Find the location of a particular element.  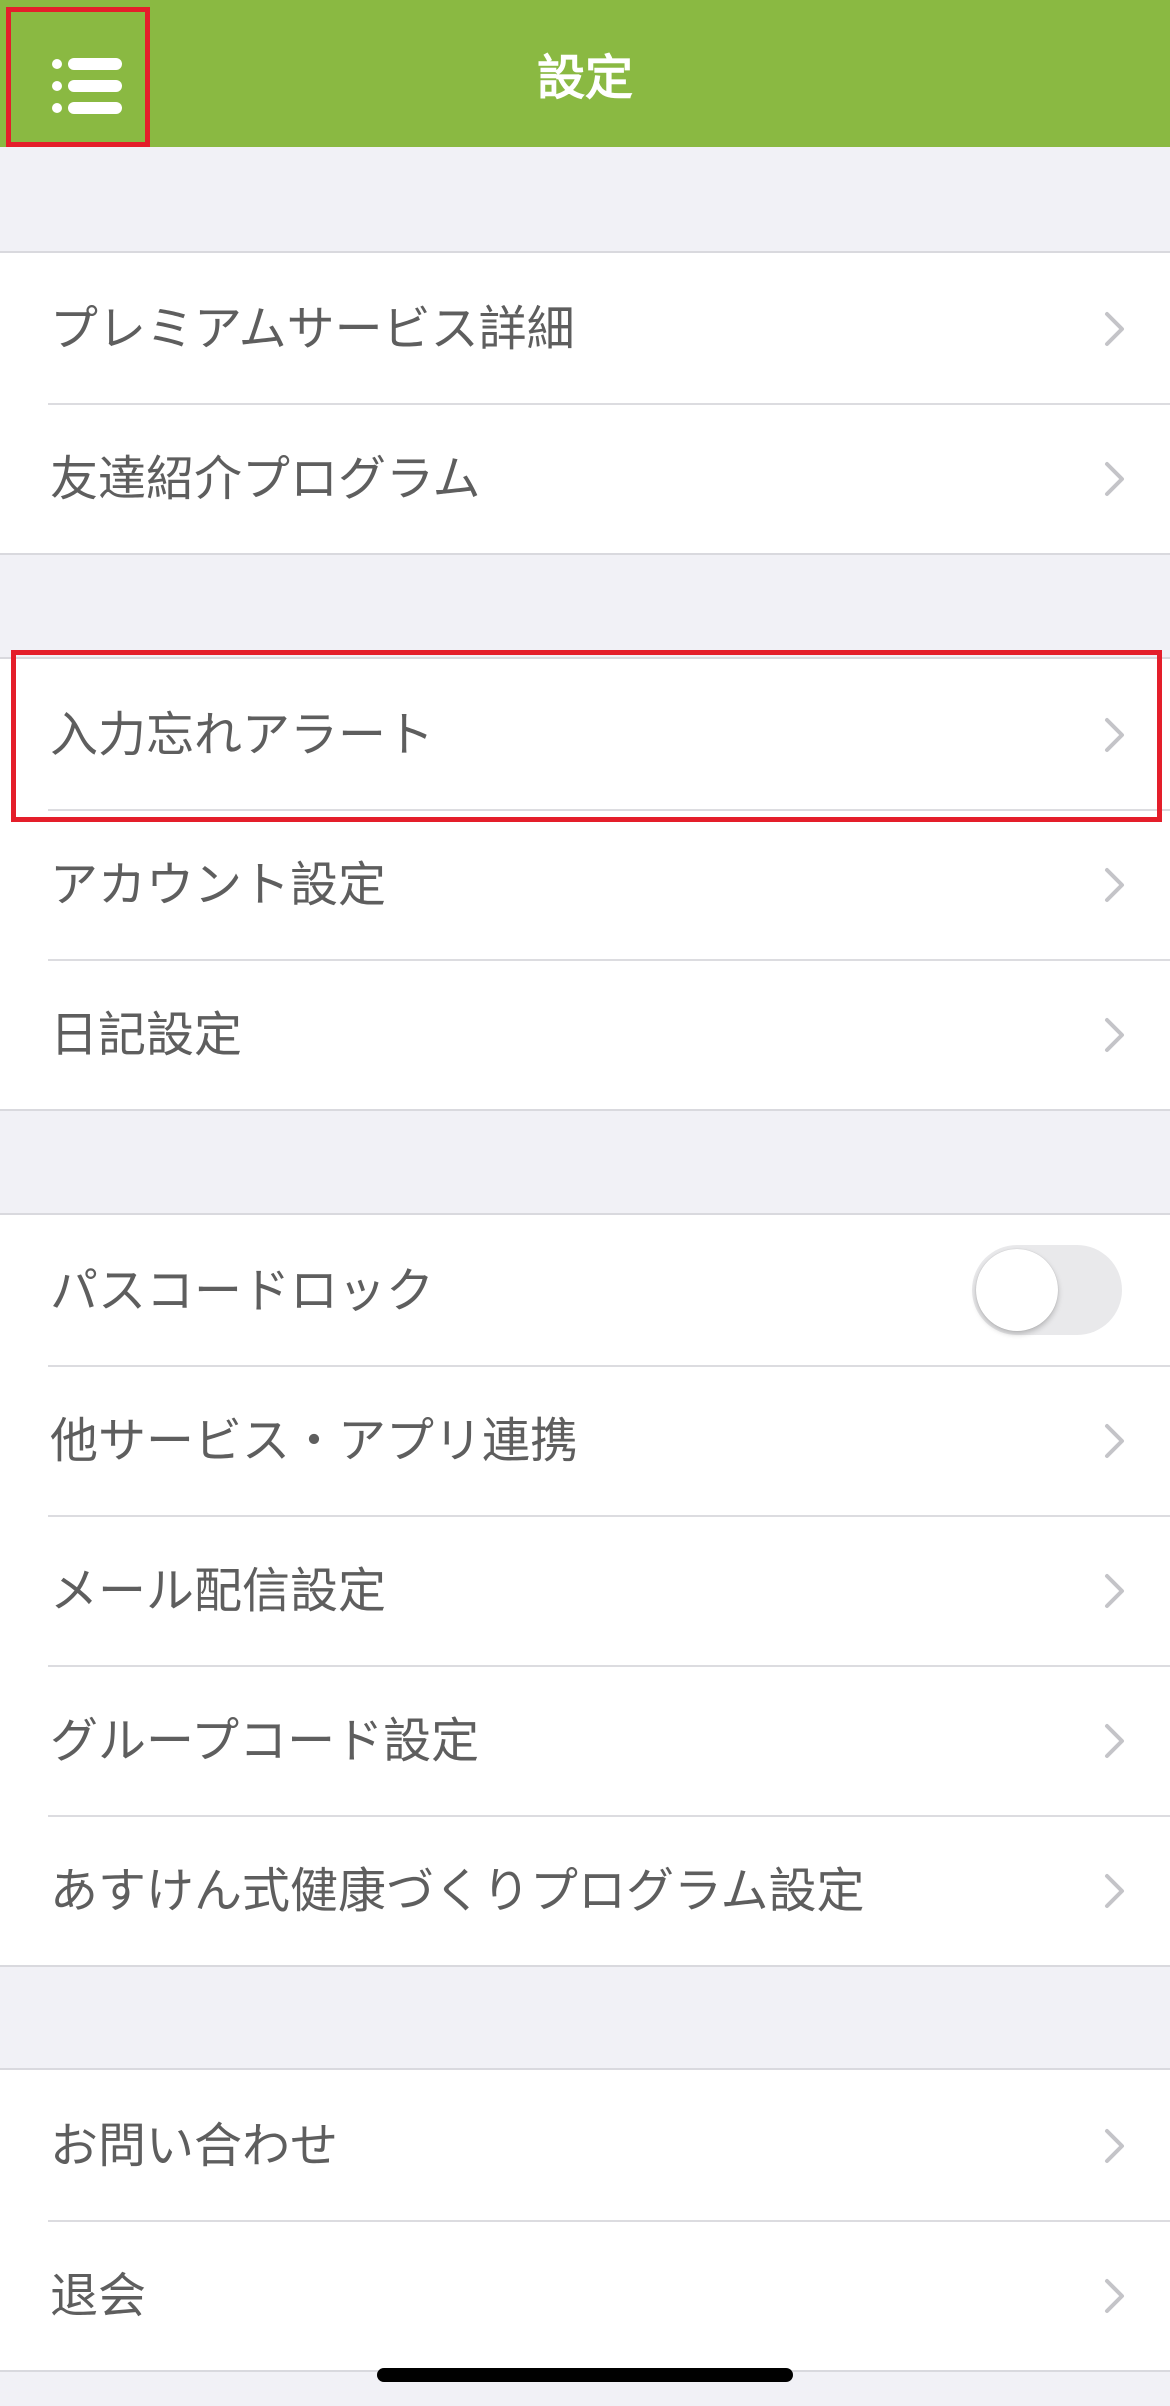

passcode-lock-toggle is located at coordinates (1047, 1290).